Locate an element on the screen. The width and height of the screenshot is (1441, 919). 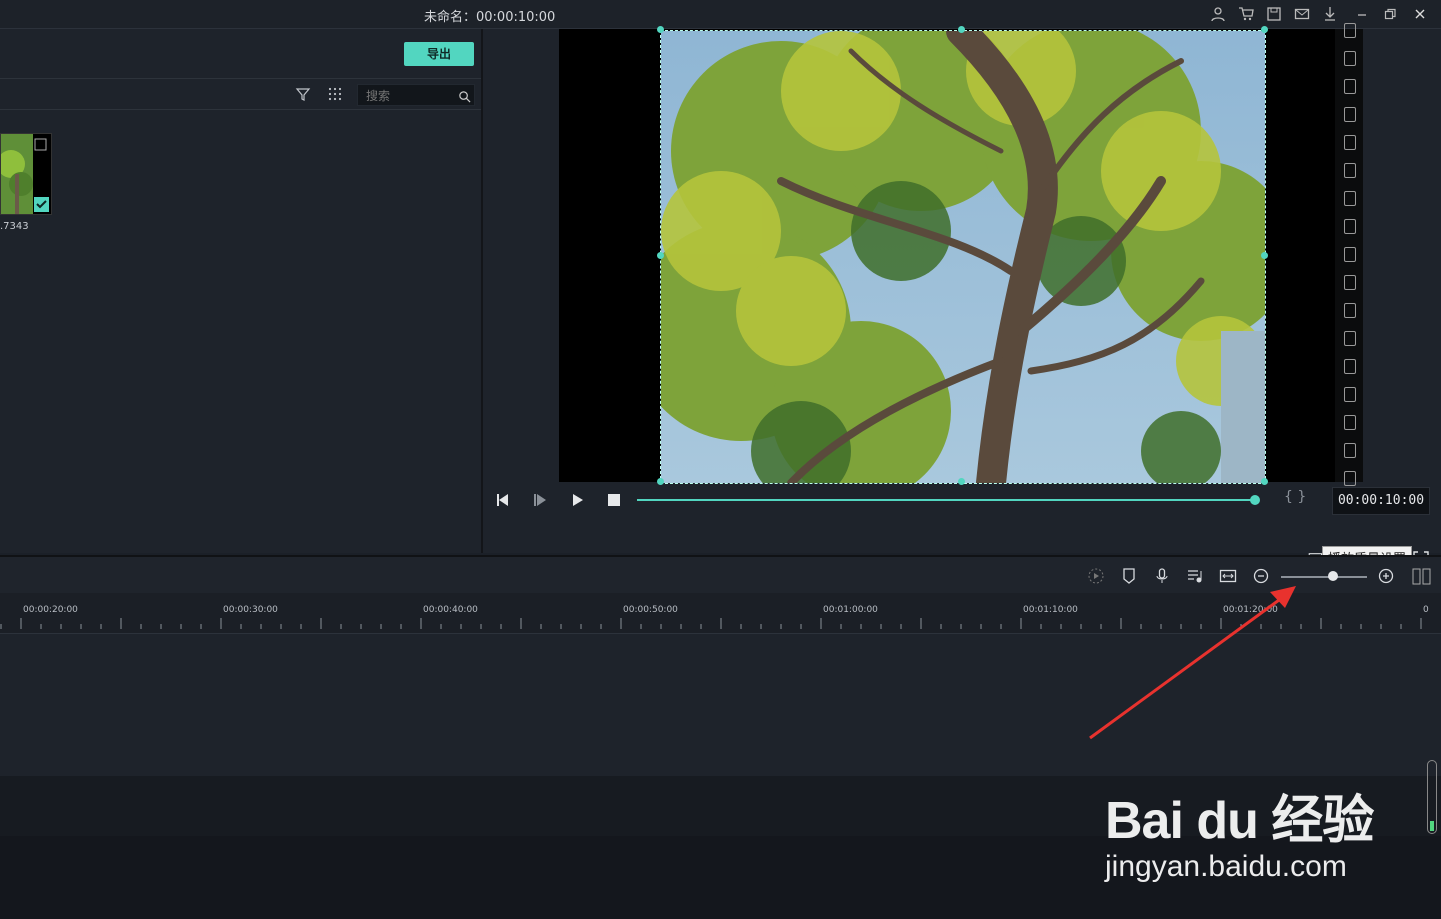
ruler-tick-label: 00:01:00:00 is located at coordinates (850, 610).